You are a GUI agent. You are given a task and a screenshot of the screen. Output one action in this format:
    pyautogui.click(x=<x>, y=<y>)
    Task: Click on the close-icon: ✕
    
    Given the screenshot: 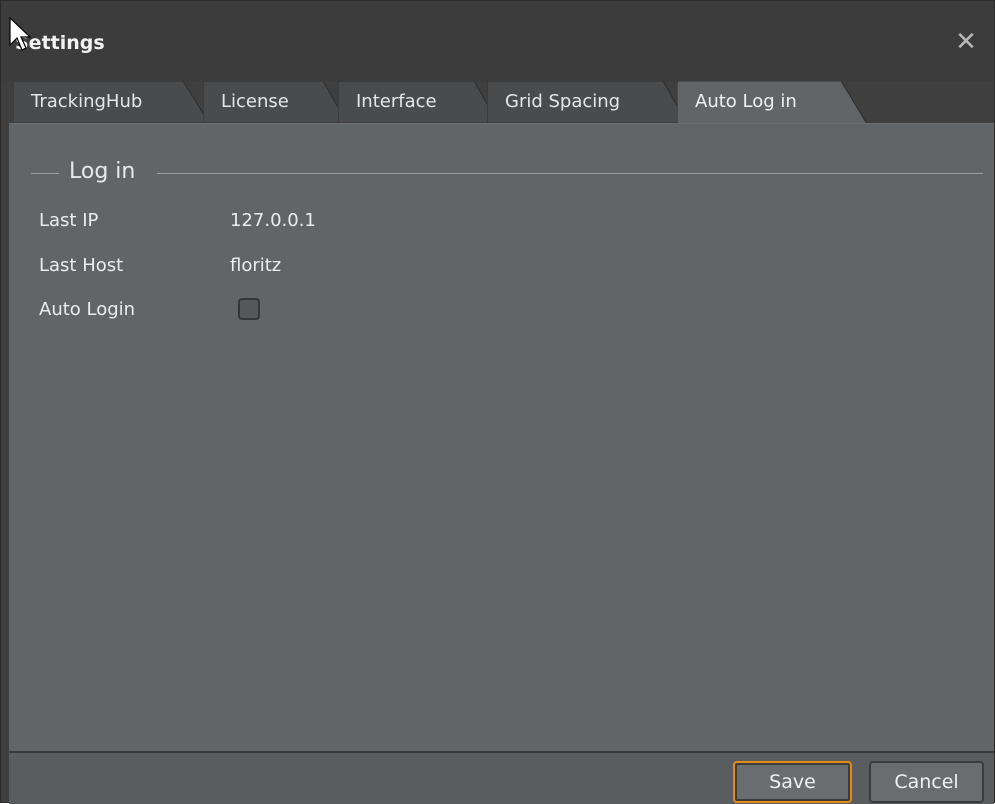 What is the action you would take?
    pyautogui.click(x=966, y=42)
    